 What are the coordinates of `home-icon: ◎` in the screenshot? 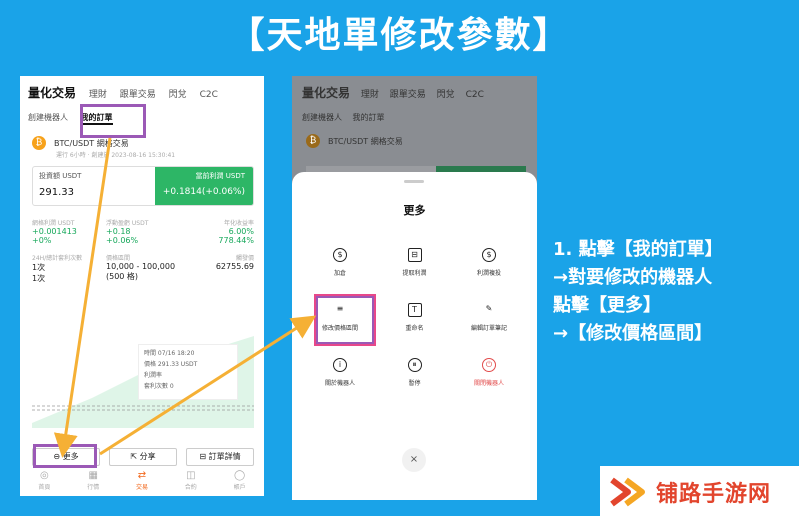 It's located at (44, 475).